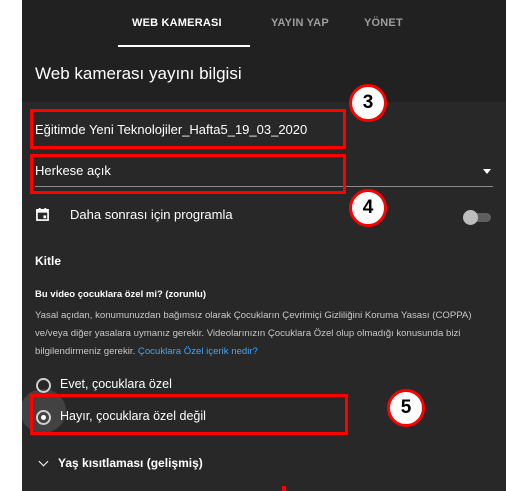  What do you see at coordinates (184, 46) in the screenshot?
I see `active-tab-indicator` at bounding box center [184, 46].